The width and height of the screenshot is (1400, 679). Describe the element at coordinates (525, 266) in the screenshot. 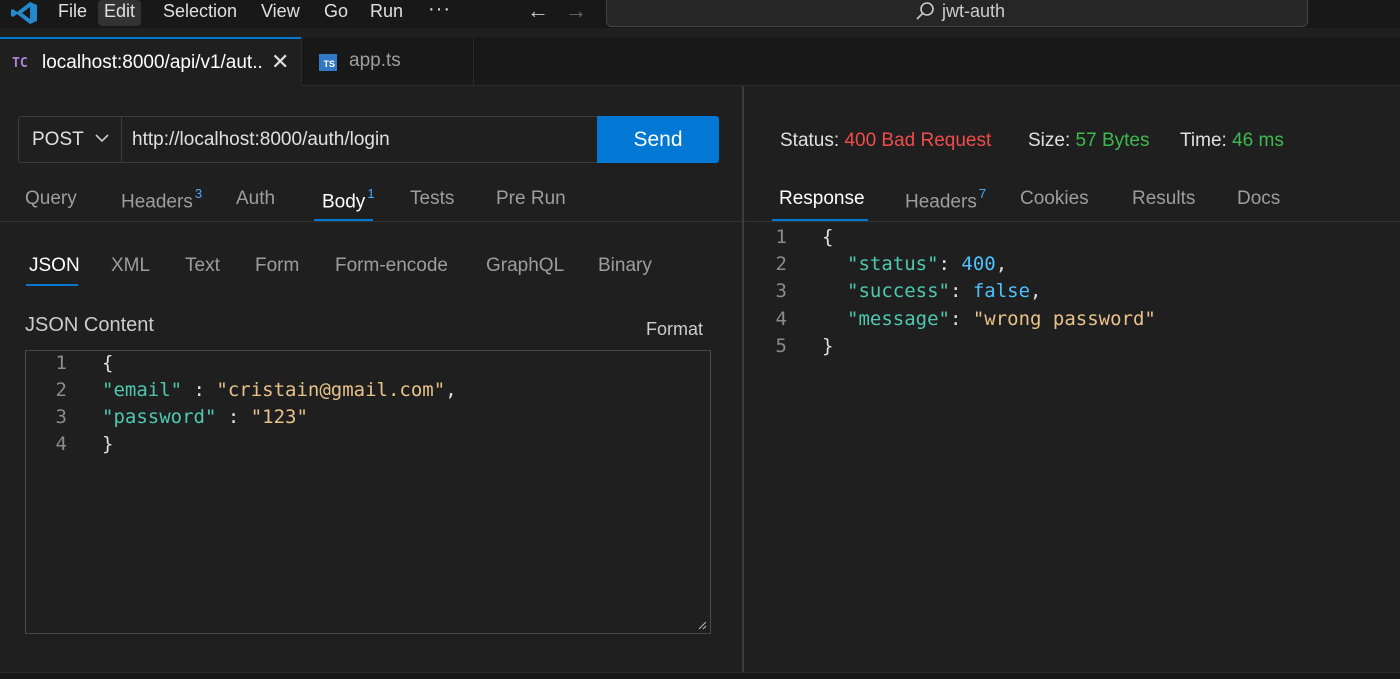

I see `body-tab-graphql: GraphQL` at that location.